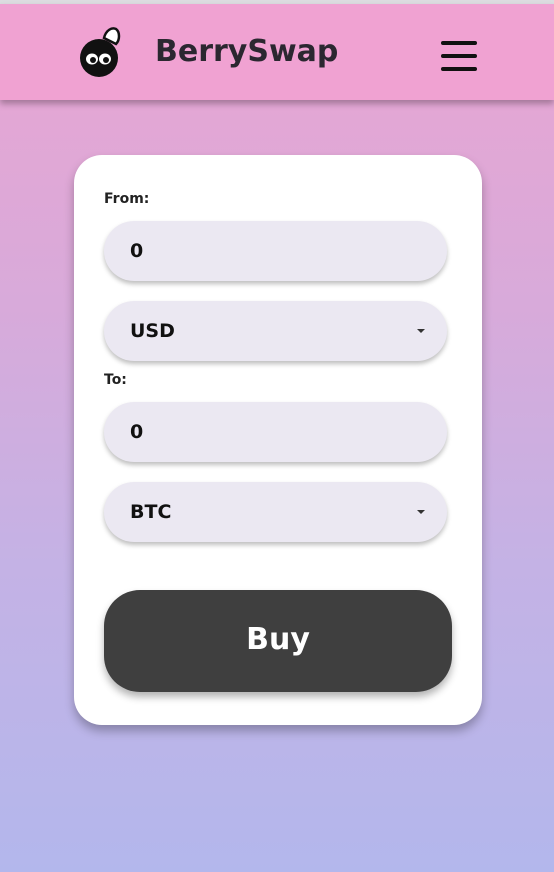 This screenshot has width=554, height=872. Describe the element at coordinates (152, 331) in the screenshot. I see `from-currency-value: USD` at that location.